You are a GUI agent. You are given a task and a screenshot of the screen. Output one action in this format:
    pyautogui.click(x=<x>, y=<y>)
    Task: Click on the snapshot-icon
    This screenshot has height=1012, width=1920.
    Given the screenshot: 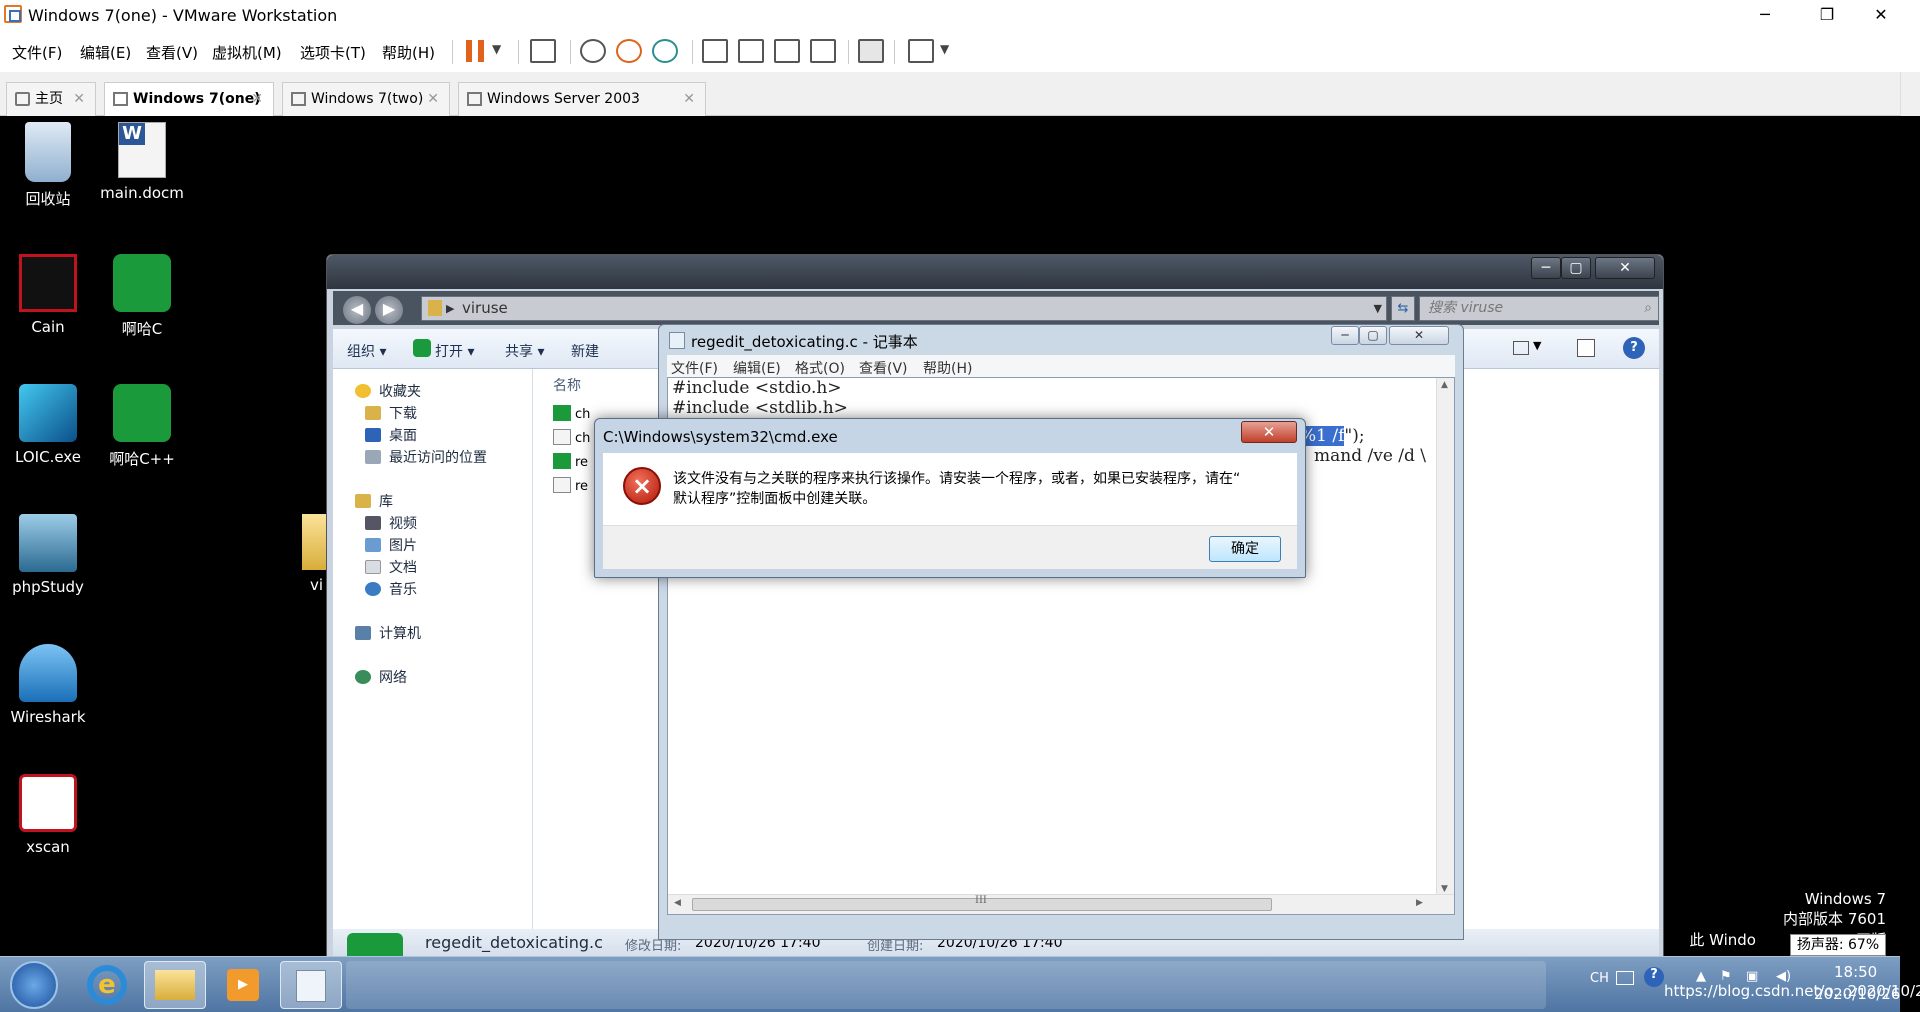 What is the action you would take?
    pyautogui.click(x=593, y=51)
    